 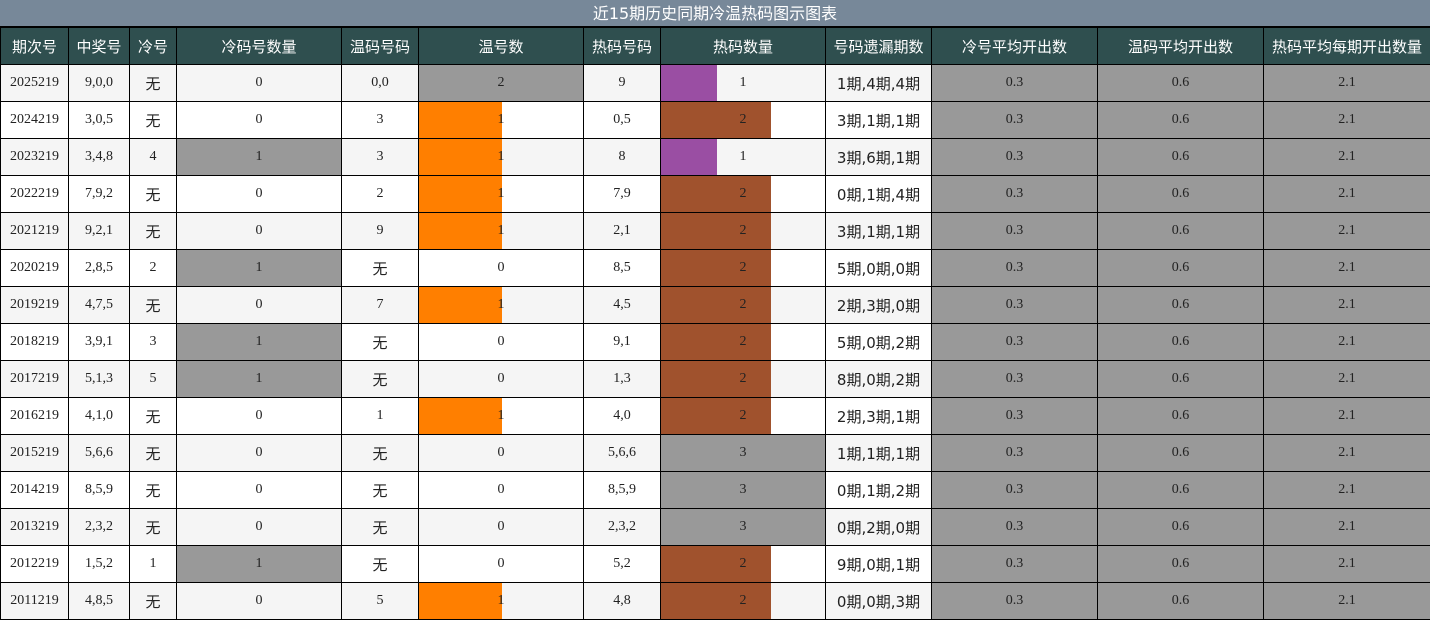 I want to click on cell-issue: 2019219, so click(x=34, y=305).